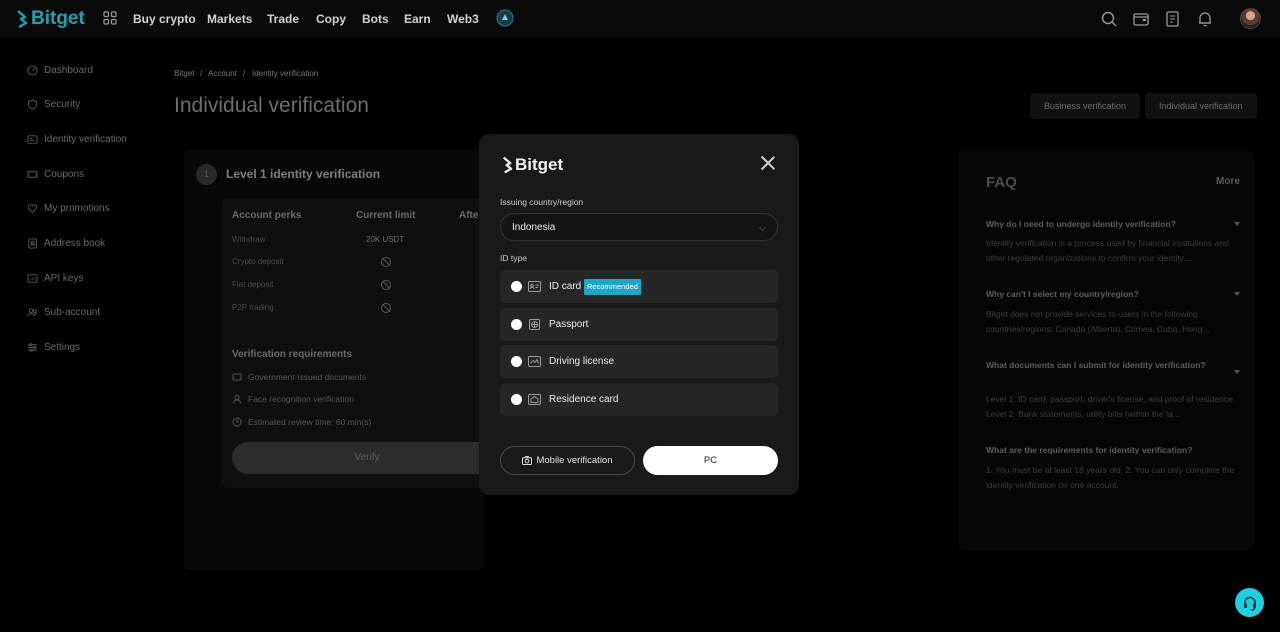 This screenshot has height=632, width=1280. I want to click on nav-copy: Copy, so click(331, 19).